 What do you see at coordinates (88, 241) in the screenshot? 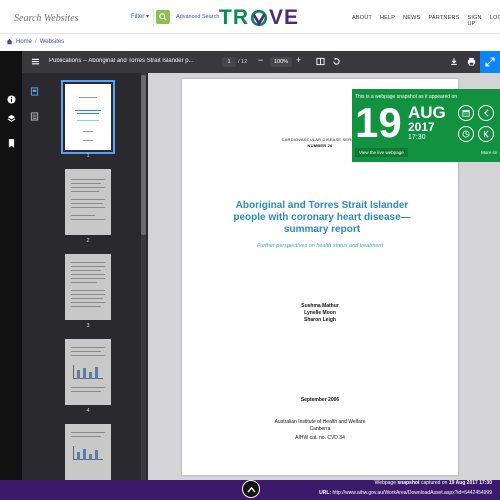
I see `thumbnail-label: 2` at bounding box center [88, 241].